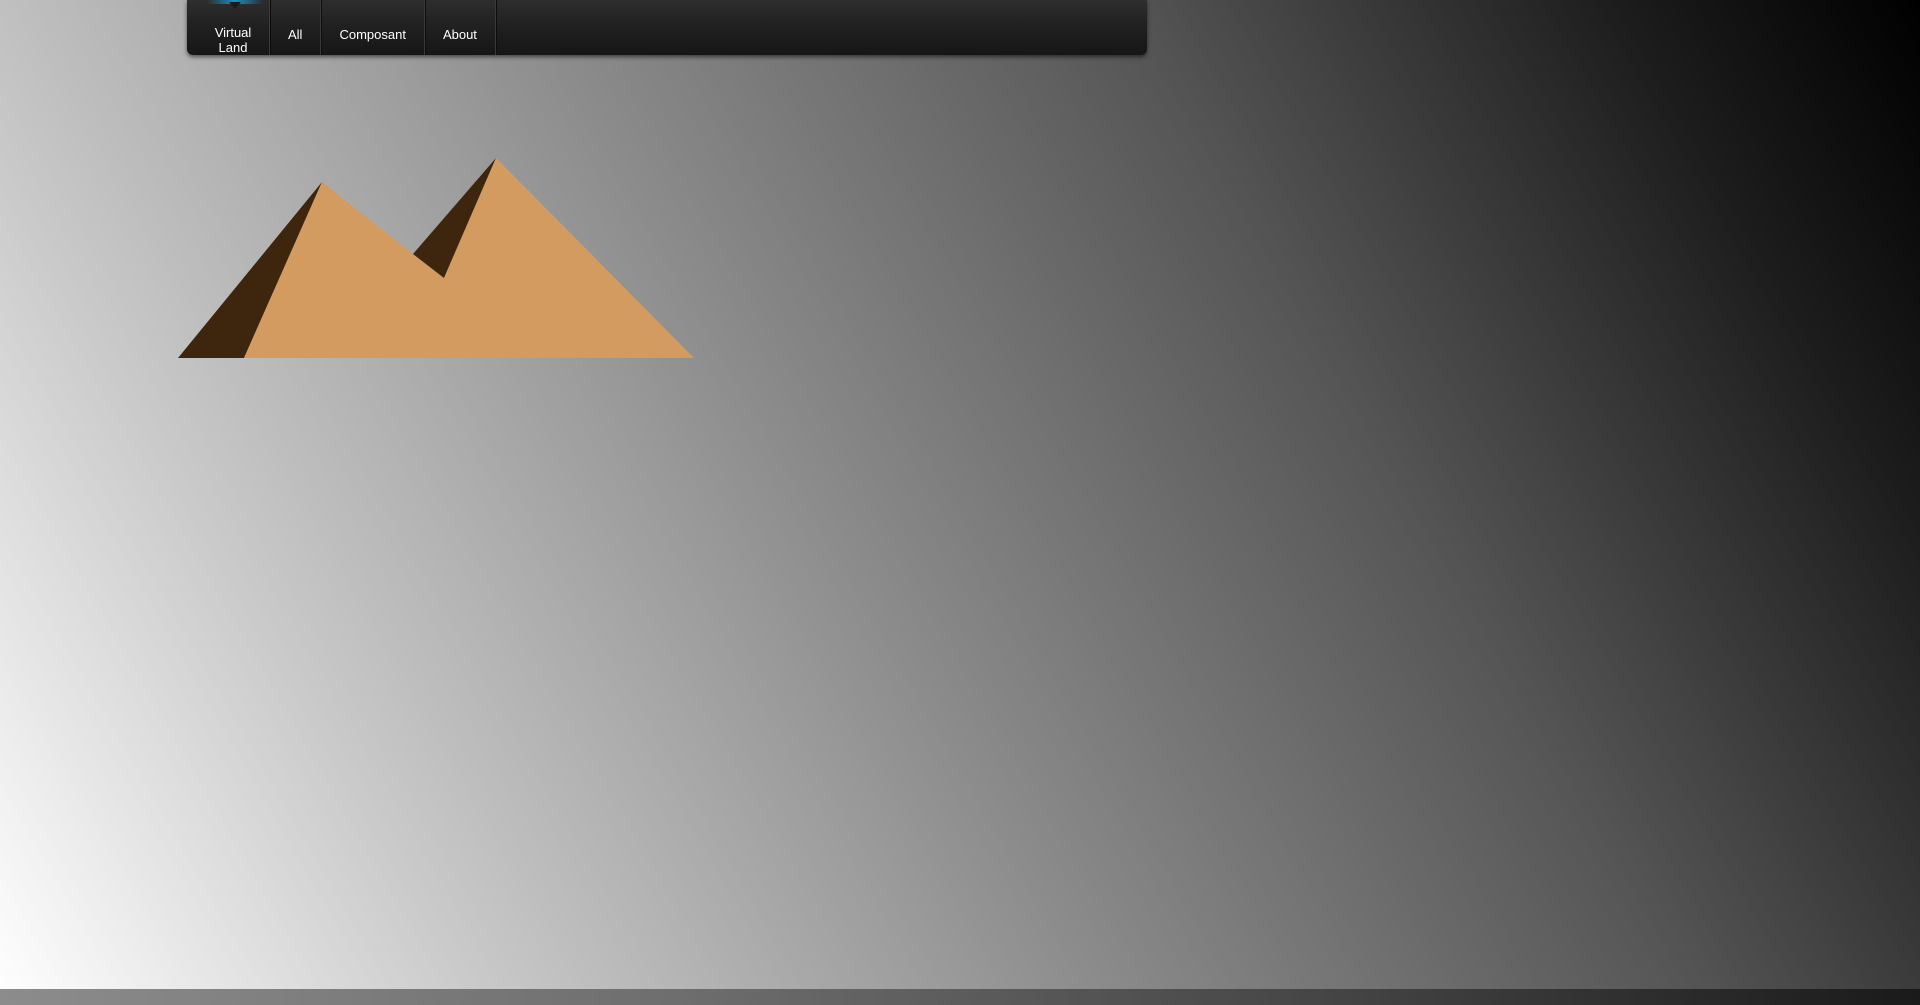 The height and width of the screenshot is (1005, 1920). I want to click on nav-item-label: About, so click(459, 34).